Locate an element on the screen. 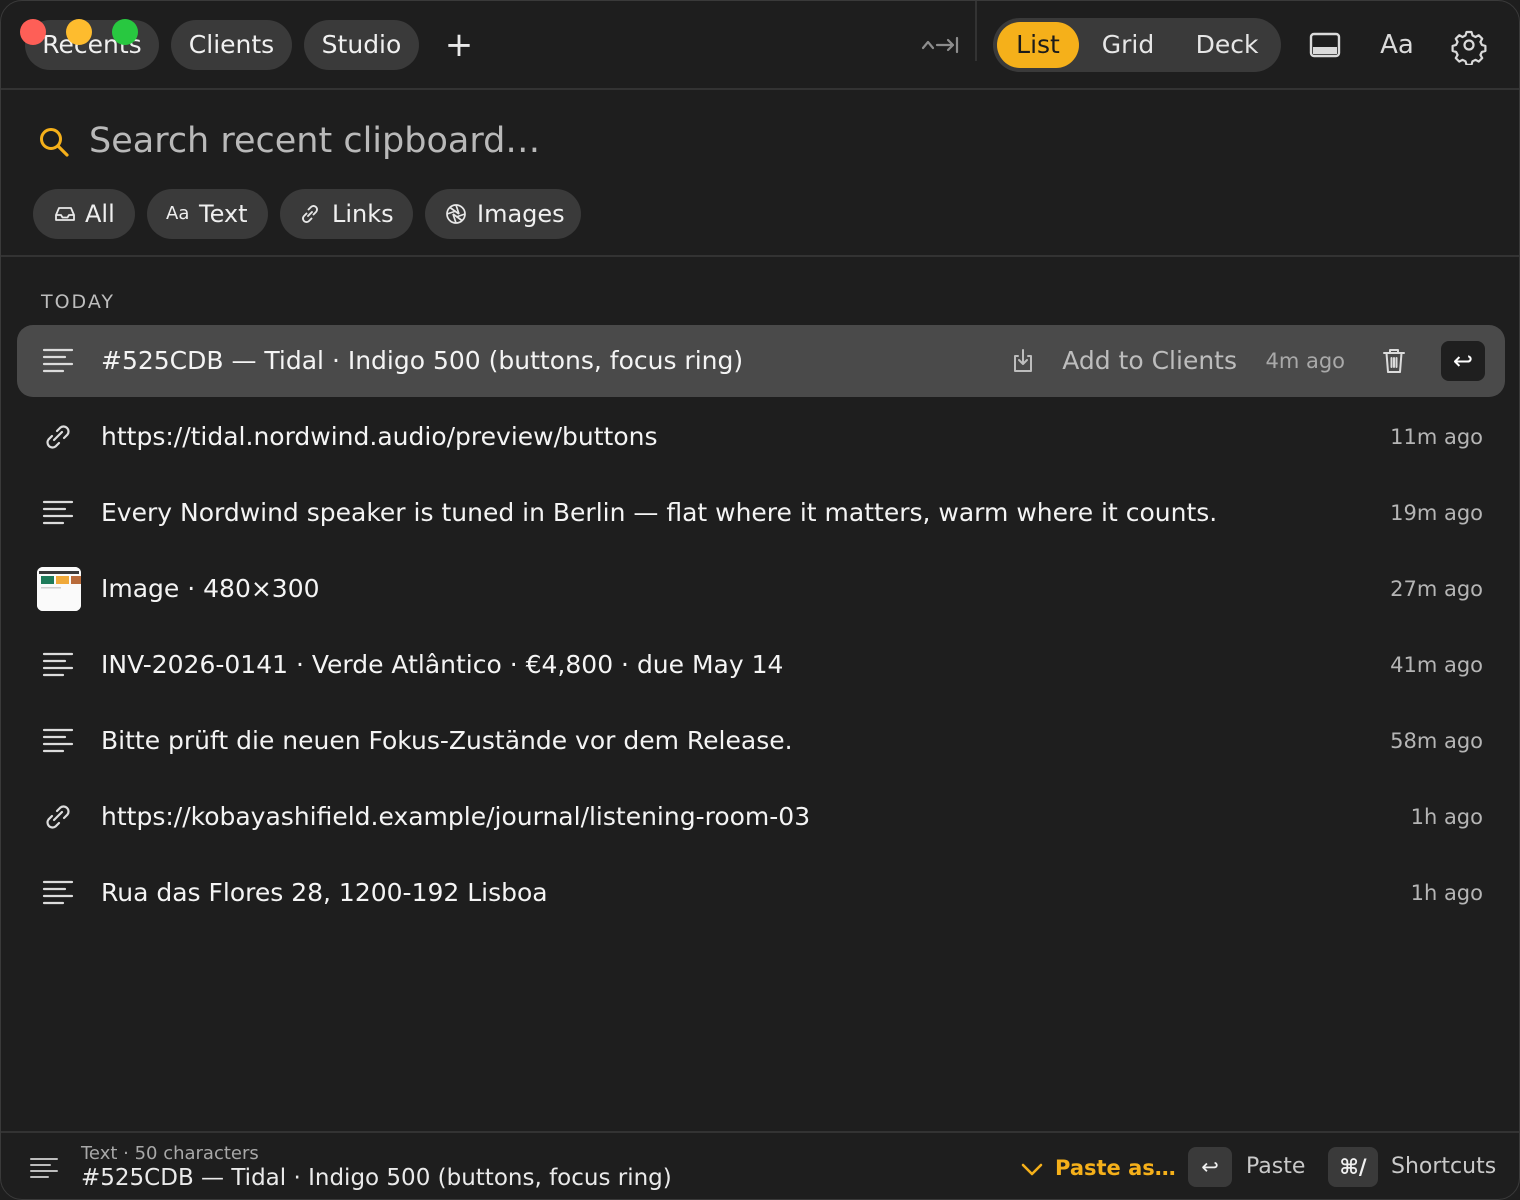 This screenshot has width=1520, height=1200. image-preview-icon is located at coordinates (59, 589).